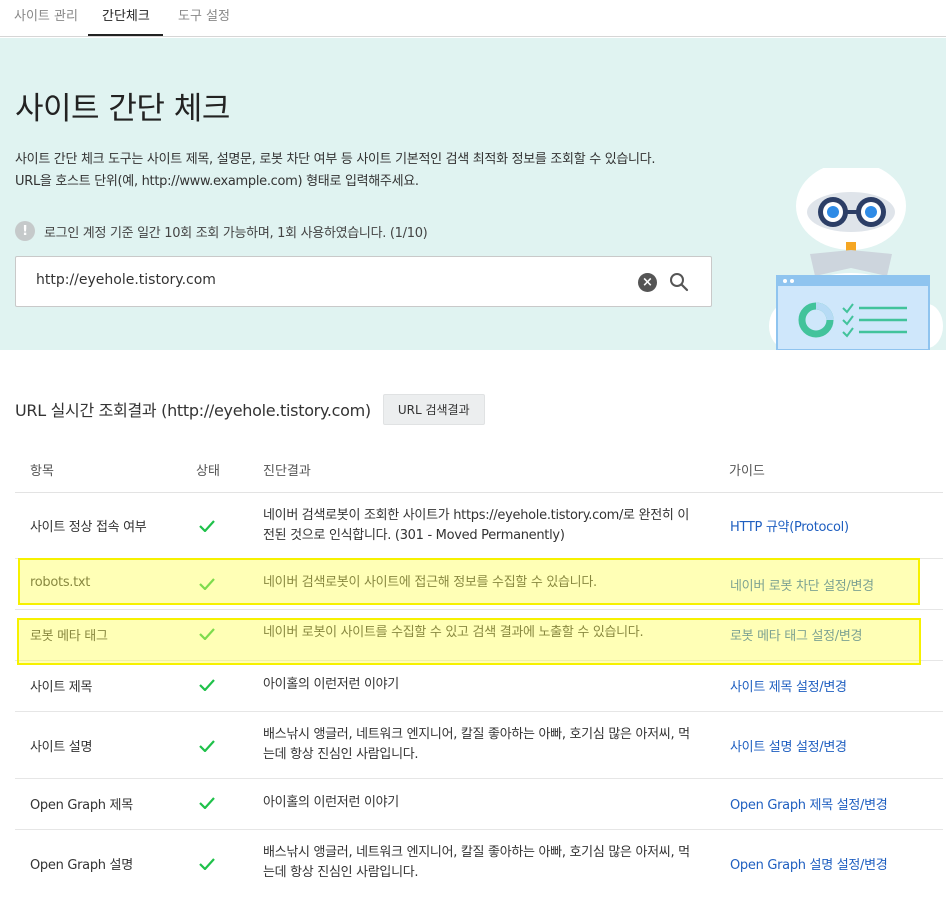 This screenshot has height=909, width=946. I want to click on row-item: 사이트 설명, so click(61, 747).